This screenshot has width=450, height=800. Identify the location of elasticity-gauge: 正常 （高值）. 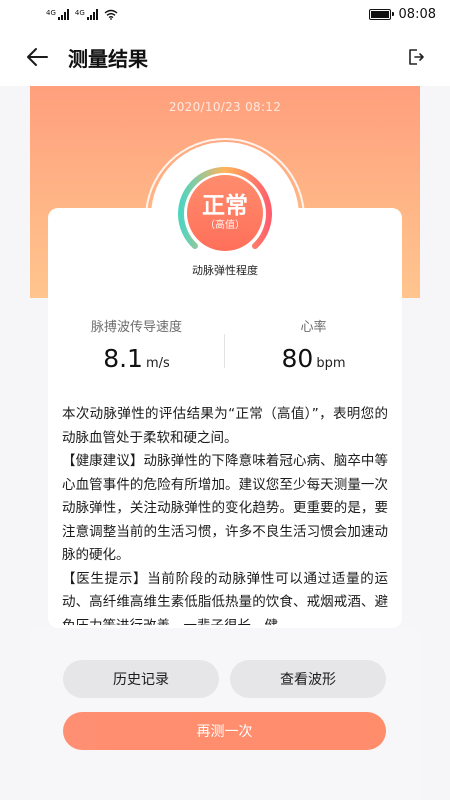
(225, 213).